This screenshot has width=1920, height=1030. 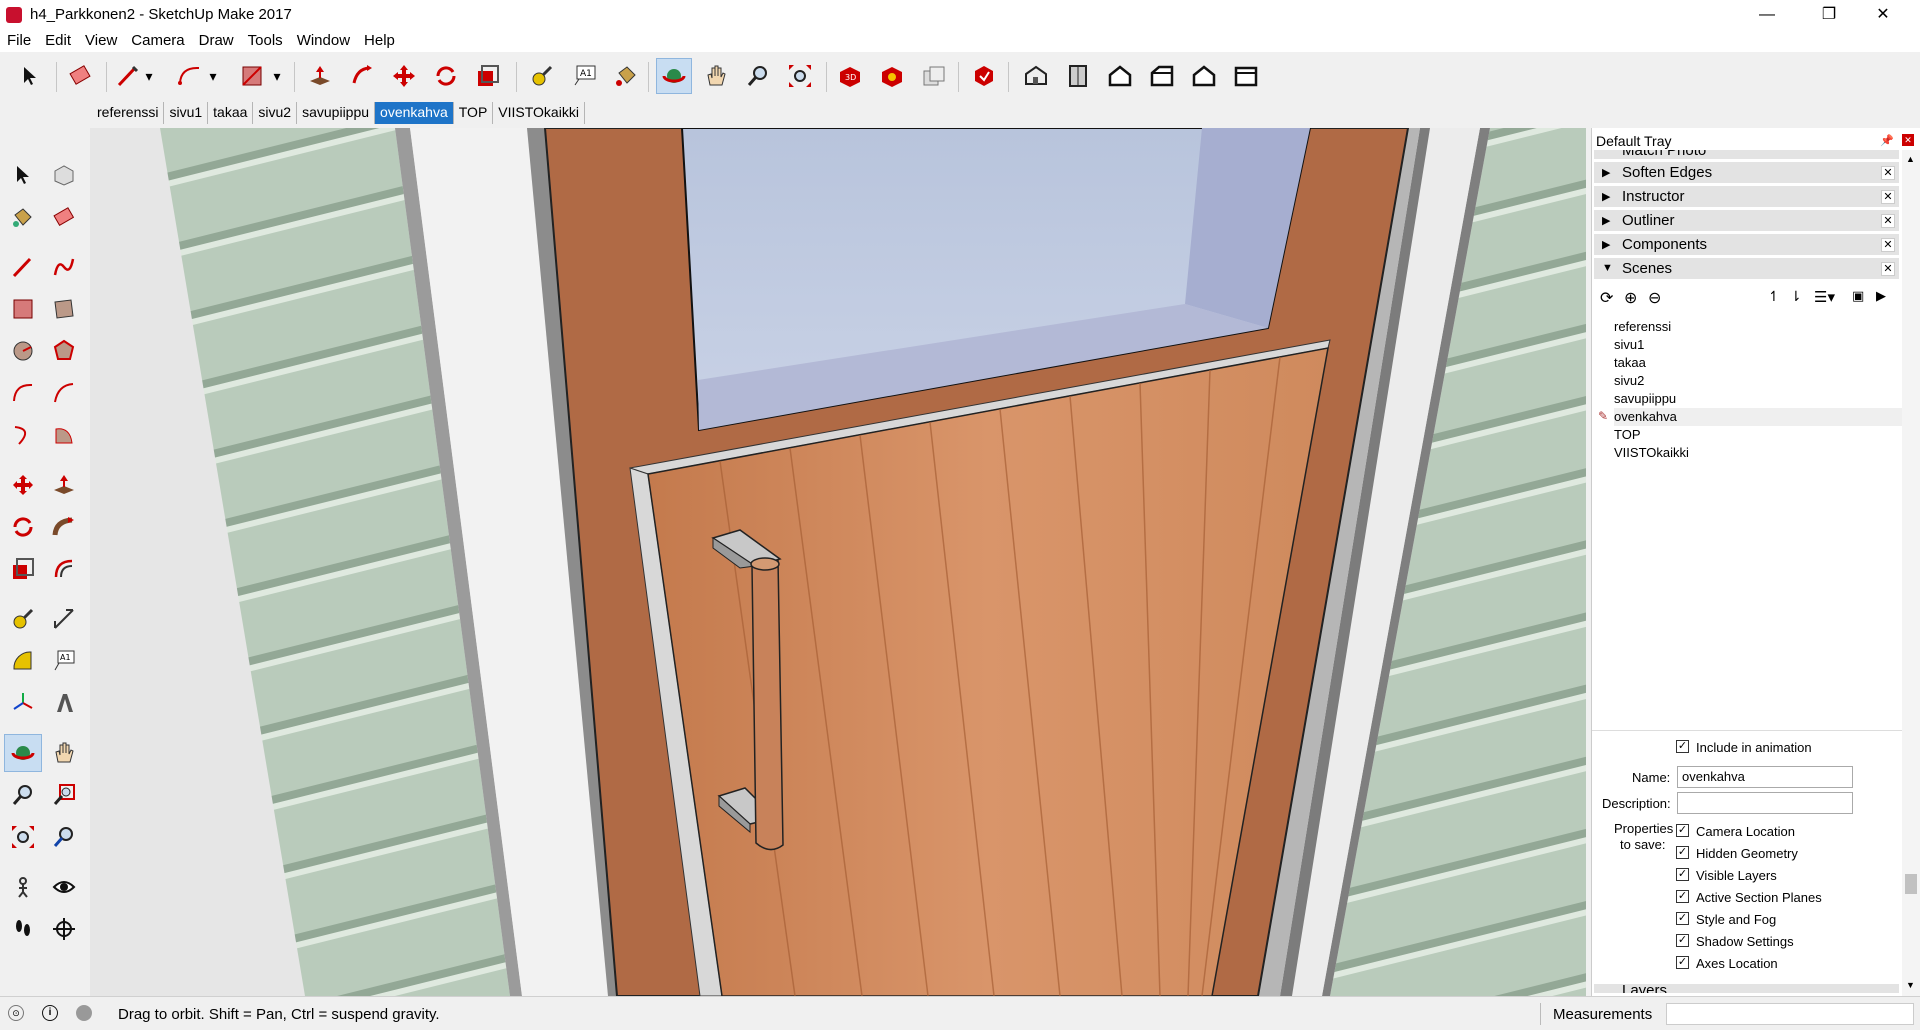 I want to click on account-icon, so click(x=84, y=1013).